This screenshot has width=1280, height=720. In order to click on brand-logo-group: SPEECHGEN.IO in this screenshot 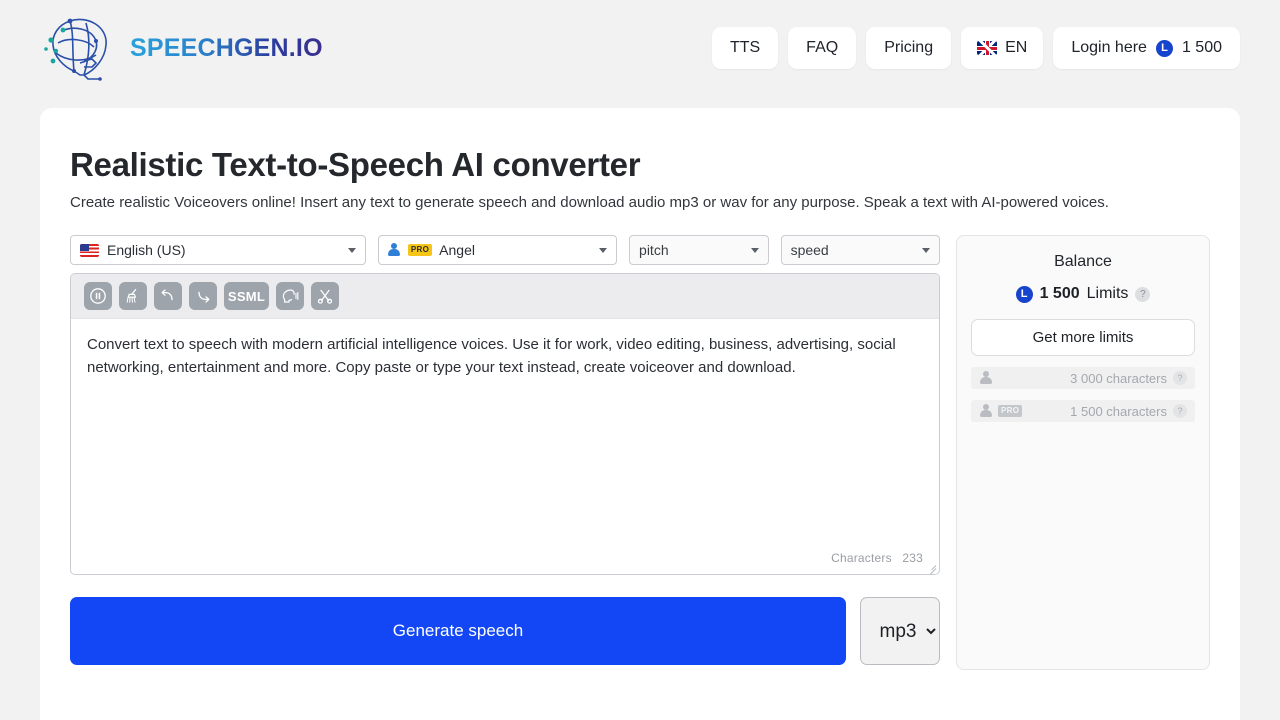, I will do `click(181, 48)`.